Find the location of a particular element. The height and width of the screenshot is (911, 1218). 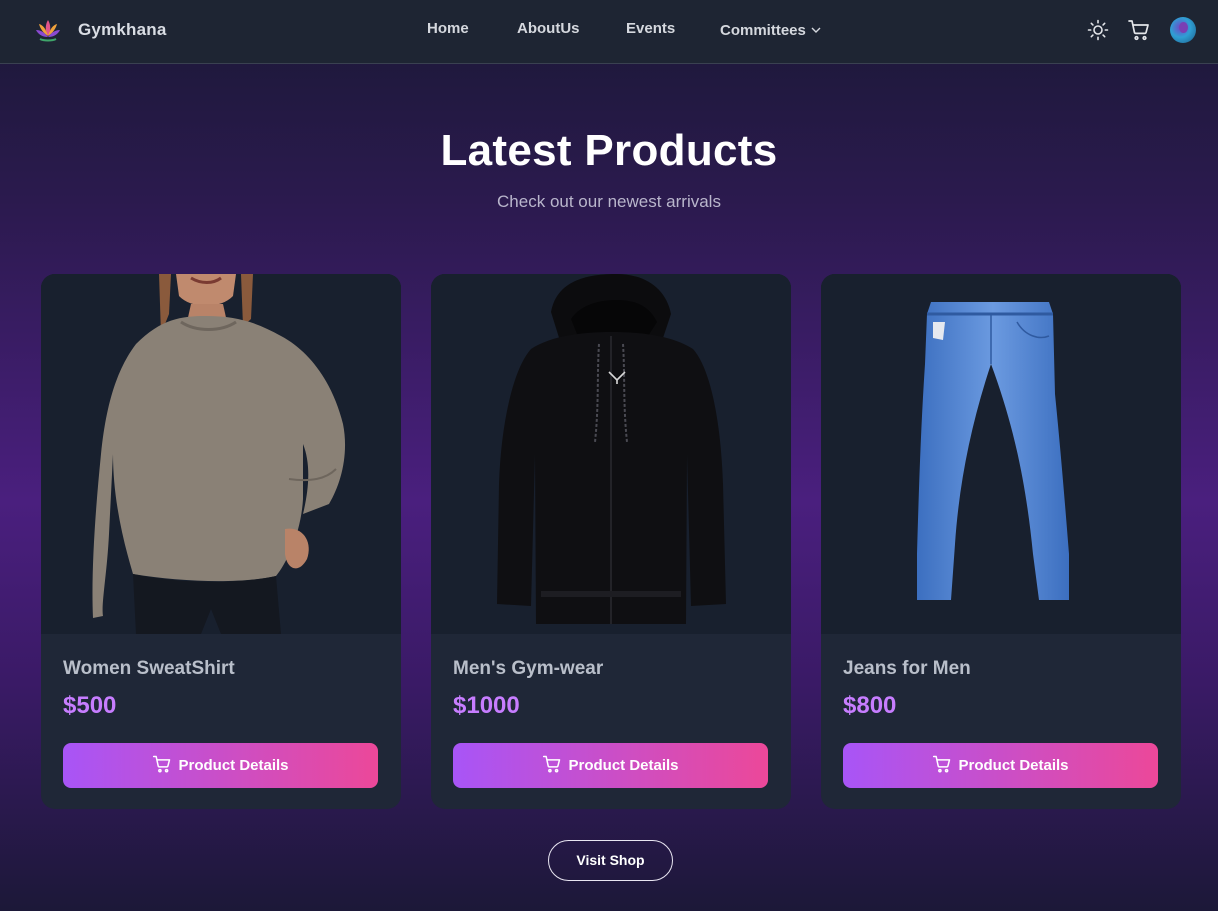

product-price: $1000 is located at coordinates (486, 705).